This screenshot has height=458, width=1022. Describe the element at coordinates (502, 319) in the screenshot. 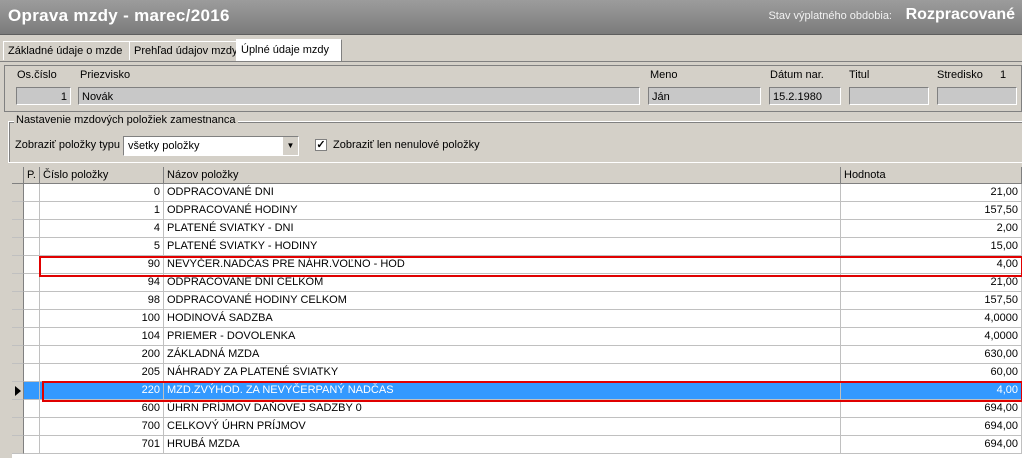

I see `cell-nazov: HODINOVÁ SADZBA` at that location.